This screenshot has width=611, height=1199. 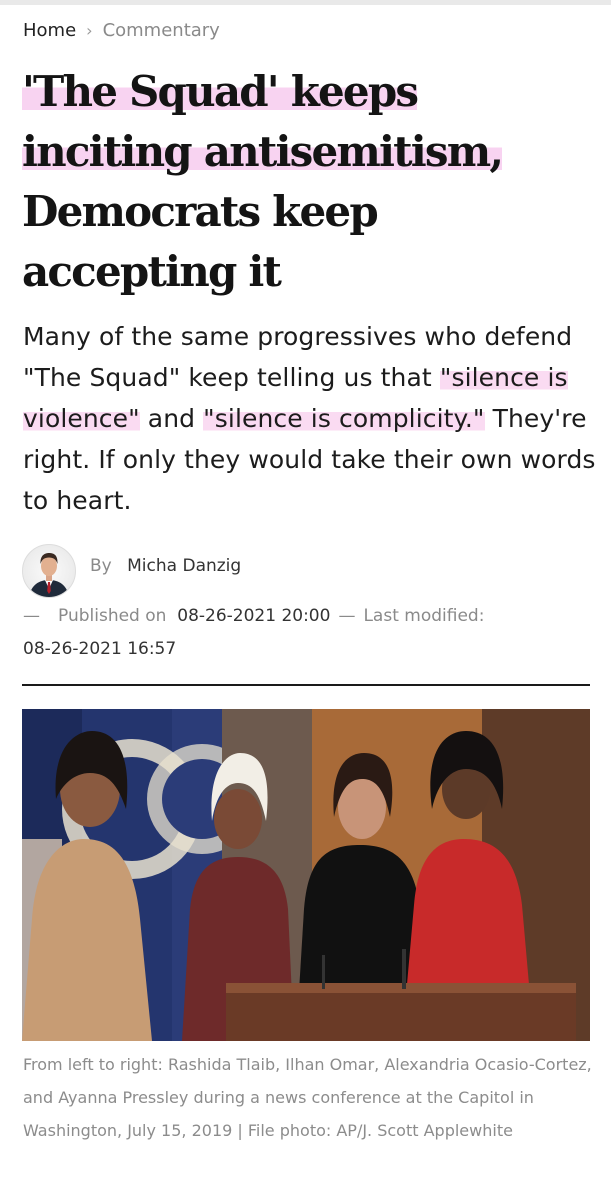 I want to click on author-name-link: Micha Danzig, so click(x=184, y=566).